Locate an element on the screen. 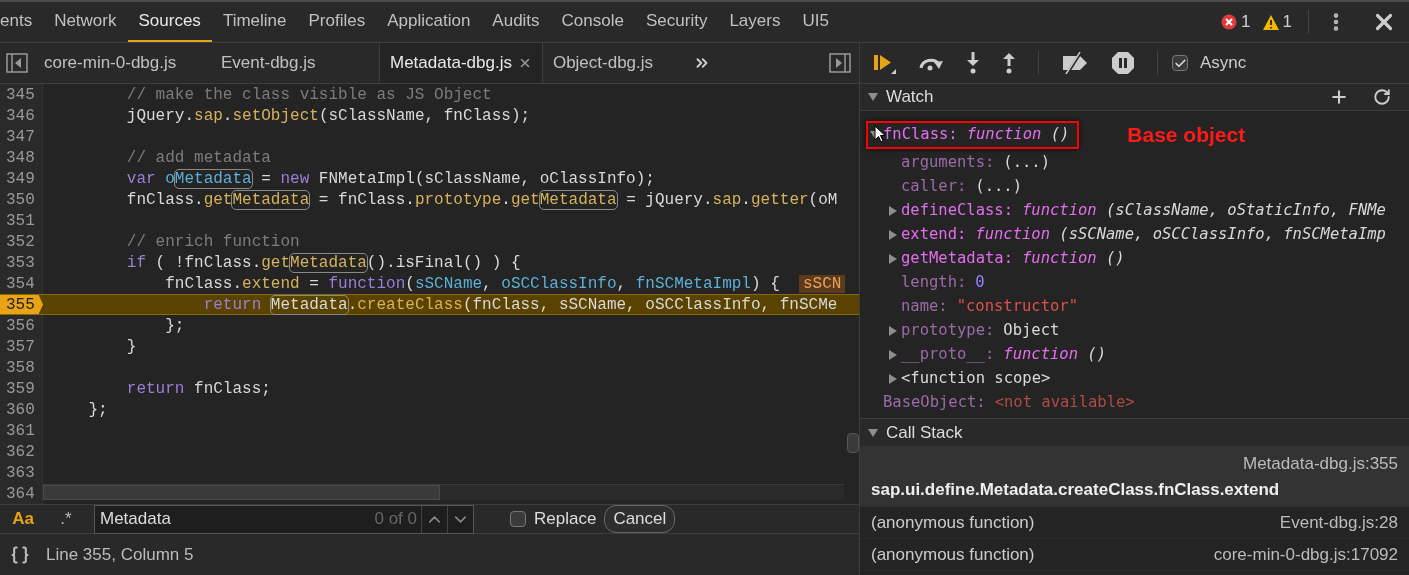 The height and width of the screenshot is (575, 1409). line-number: 358 is located at coordinates (21, 367).